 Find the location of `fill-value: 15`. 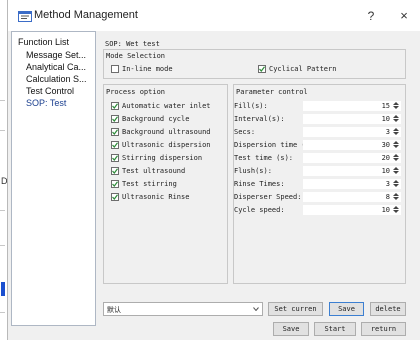

fill-value: 15 is located at coordinates (385, 106).